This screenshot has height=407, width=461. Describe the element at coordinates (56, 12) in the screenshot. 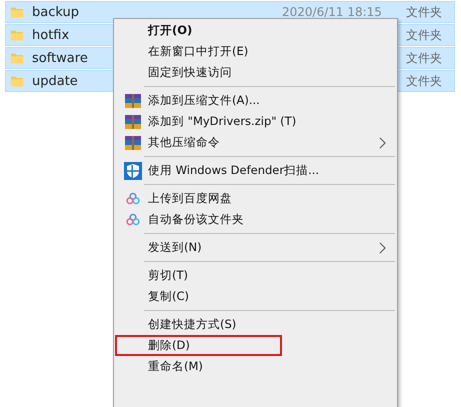

I see `folder-name: backup` at that location.